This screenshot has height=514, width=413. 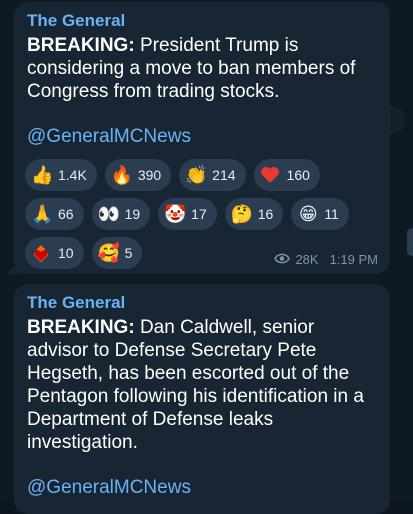 I want to click on reaction-clapping: 👏 214, so click(x=212, y=175).